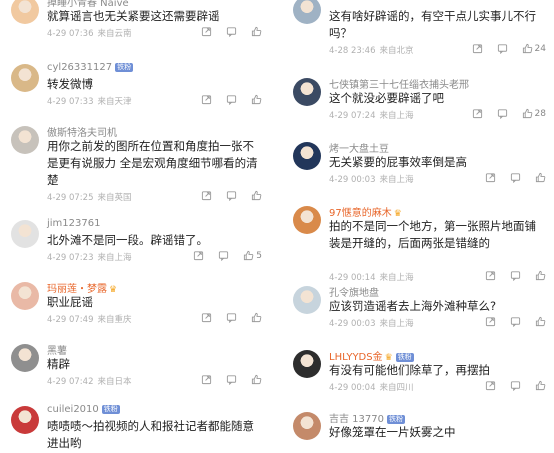 Image resolution: width=554 pixels, height=453 pixels. Describe the element at coordinates (89, 101) in the screenshot. I see `comment-meta: 4-29 07:33 来自天津` at that location.